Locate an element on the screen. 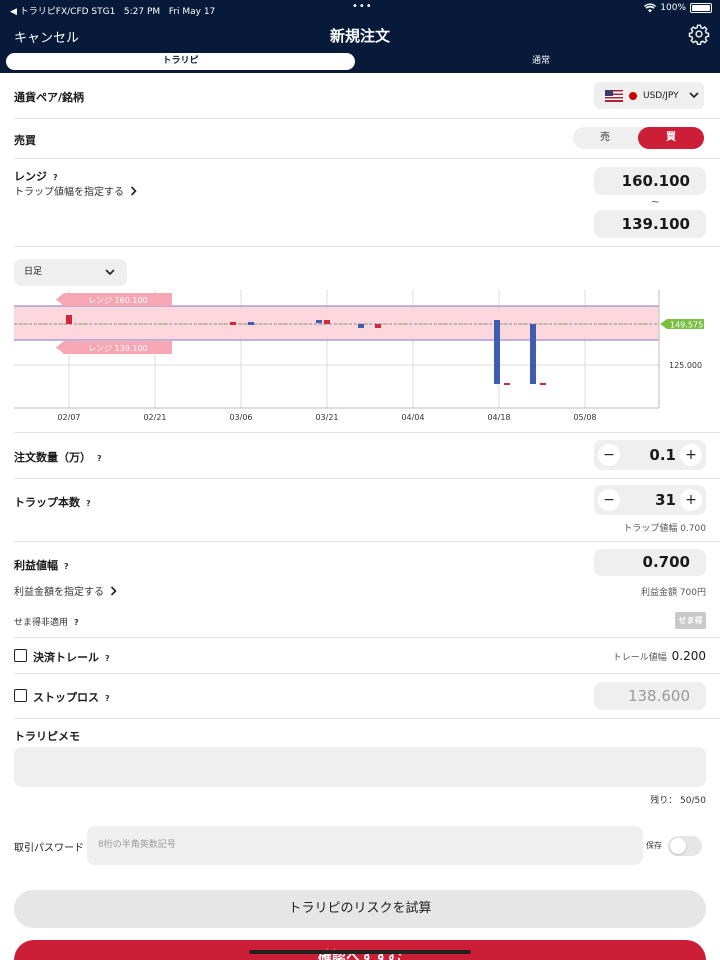 Image resolution: width=720 pixels, height=960 pixels. semae-label-text: せま得非適用 is located at coordinates (41, 623).